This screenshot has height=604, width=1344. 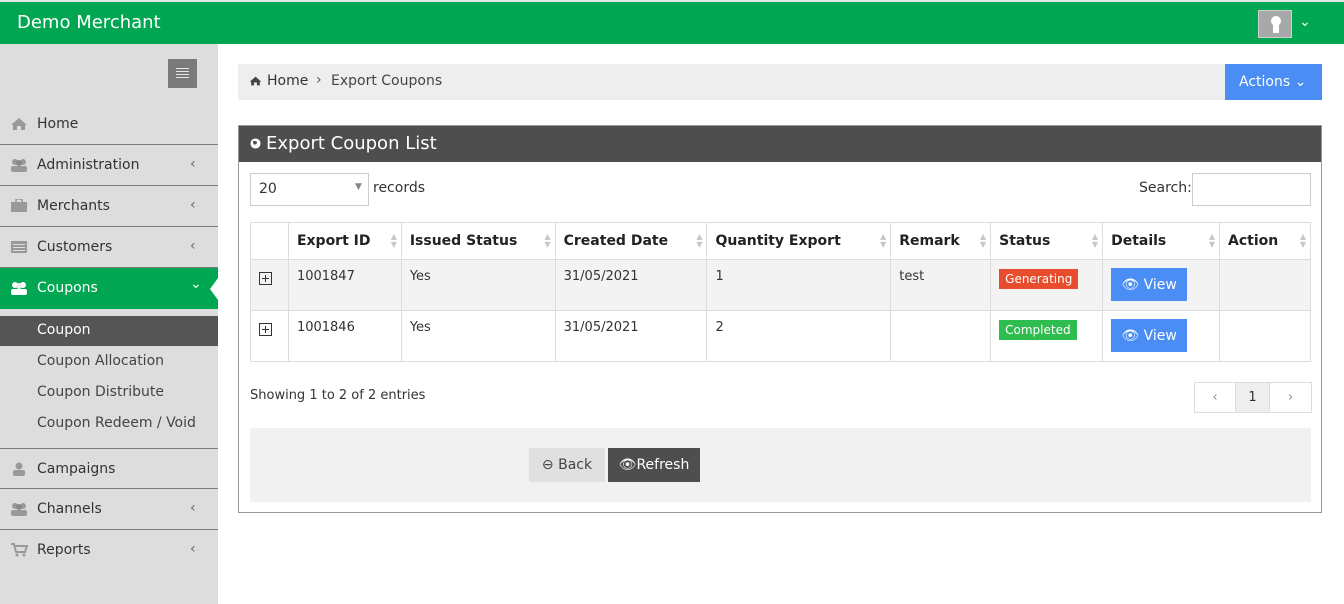 I want to click on sidebar-item-channels: Channels ‹, so click(x=109, y=509).